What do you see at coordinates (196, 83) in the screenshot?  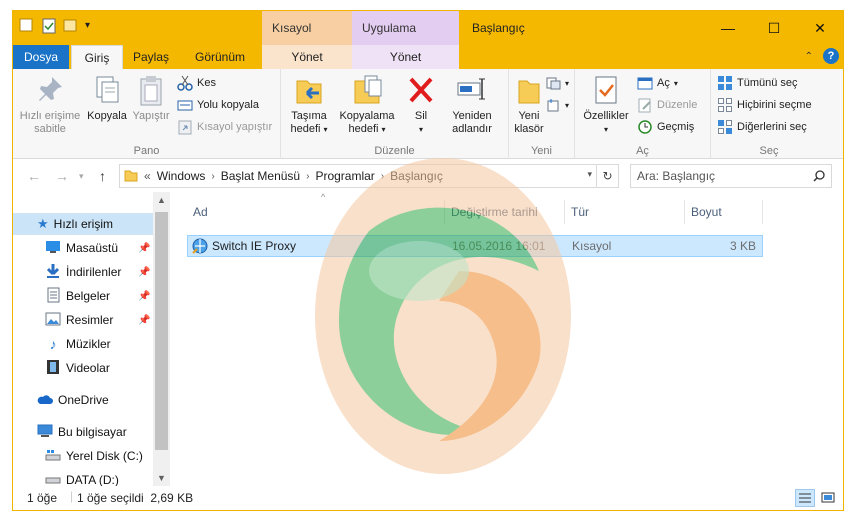 I see `cut-button: Kes` at bounding box center [196, 83].